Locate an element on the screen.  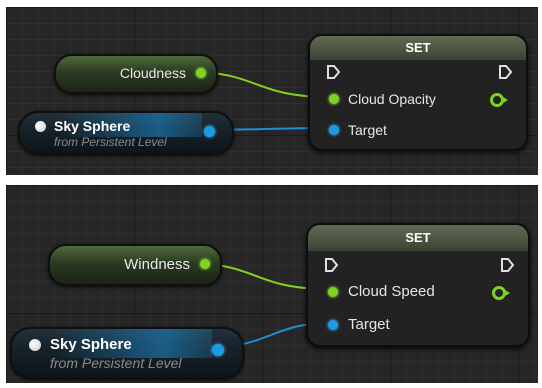
cloud-speed-pin-label: Cloud Speed is located at coordinates (391, 291).